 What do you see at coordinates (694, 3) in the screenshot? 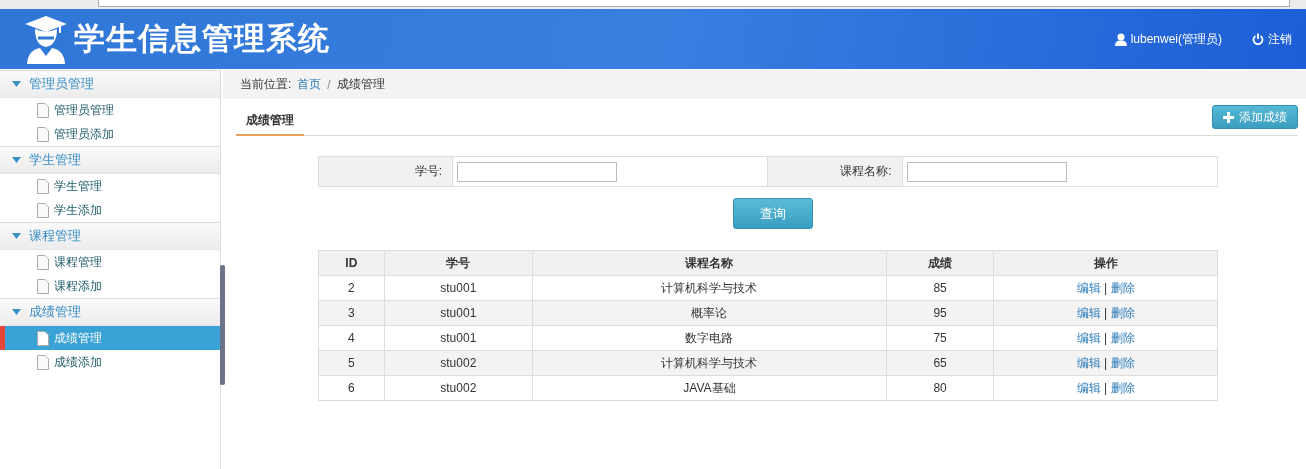
I see `address-bar` at bounding box center [694, 3].